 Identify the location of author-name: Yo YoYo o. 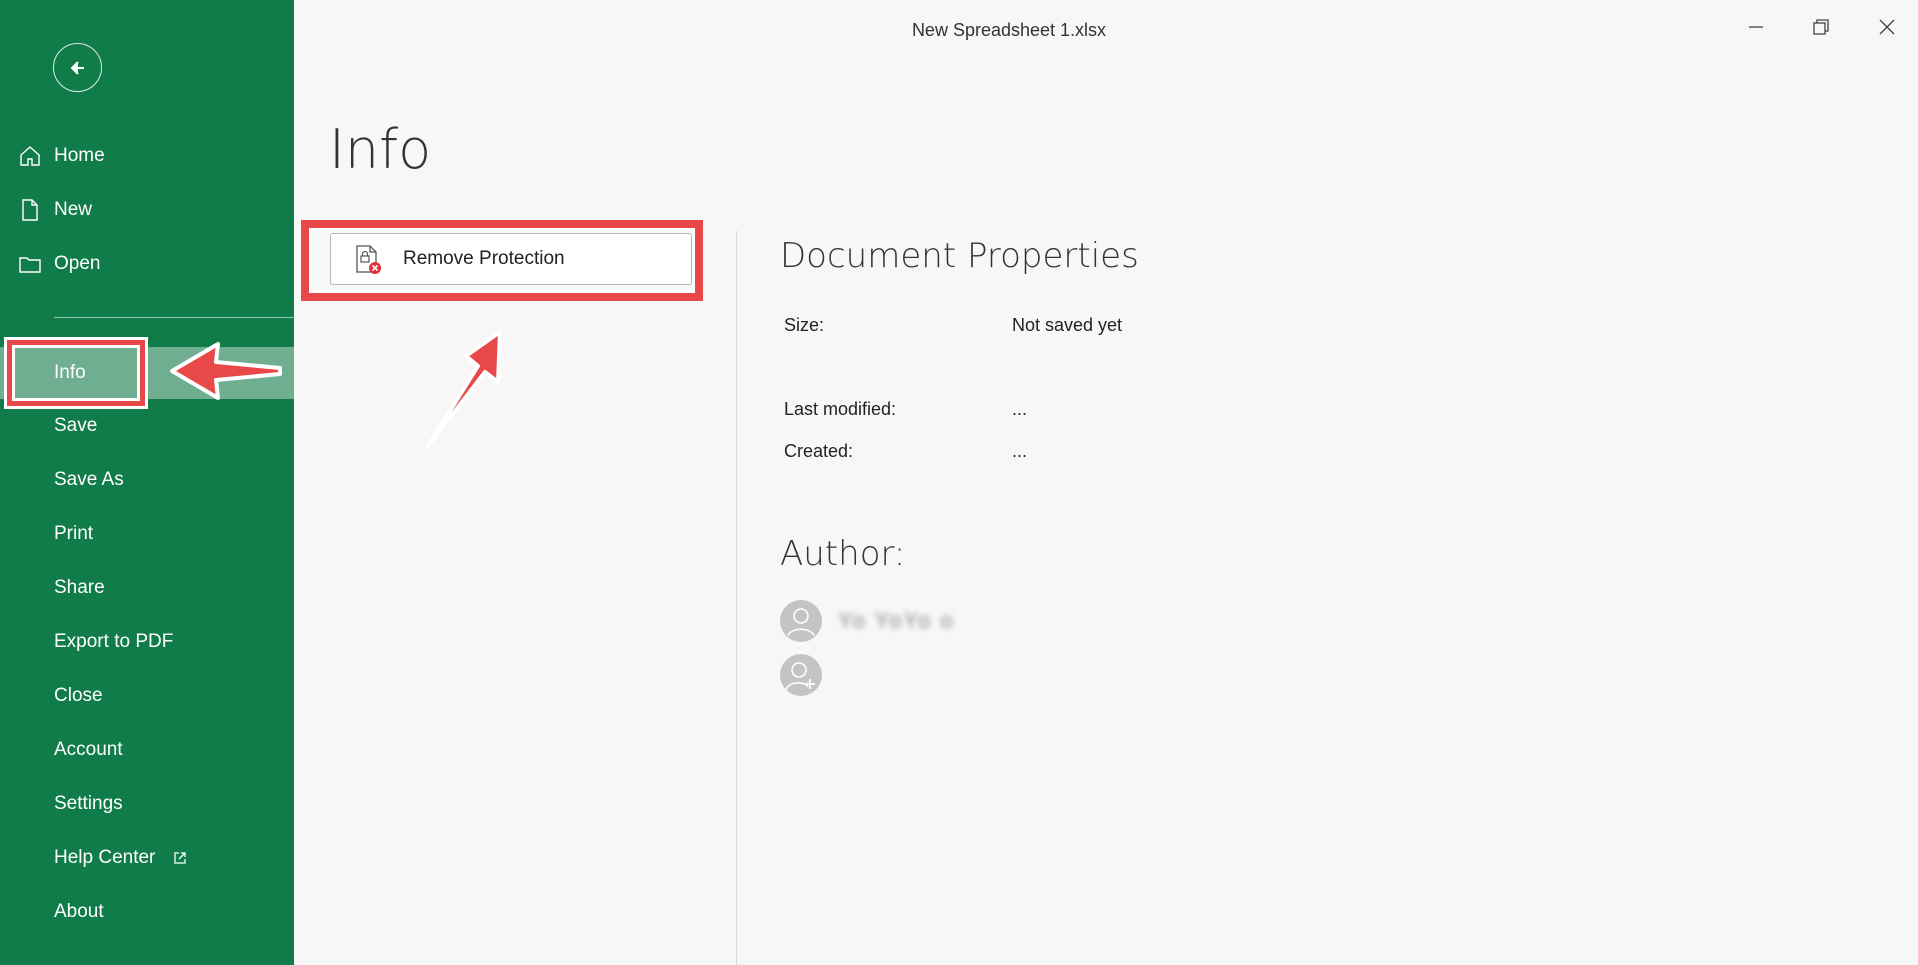
(896, 620).